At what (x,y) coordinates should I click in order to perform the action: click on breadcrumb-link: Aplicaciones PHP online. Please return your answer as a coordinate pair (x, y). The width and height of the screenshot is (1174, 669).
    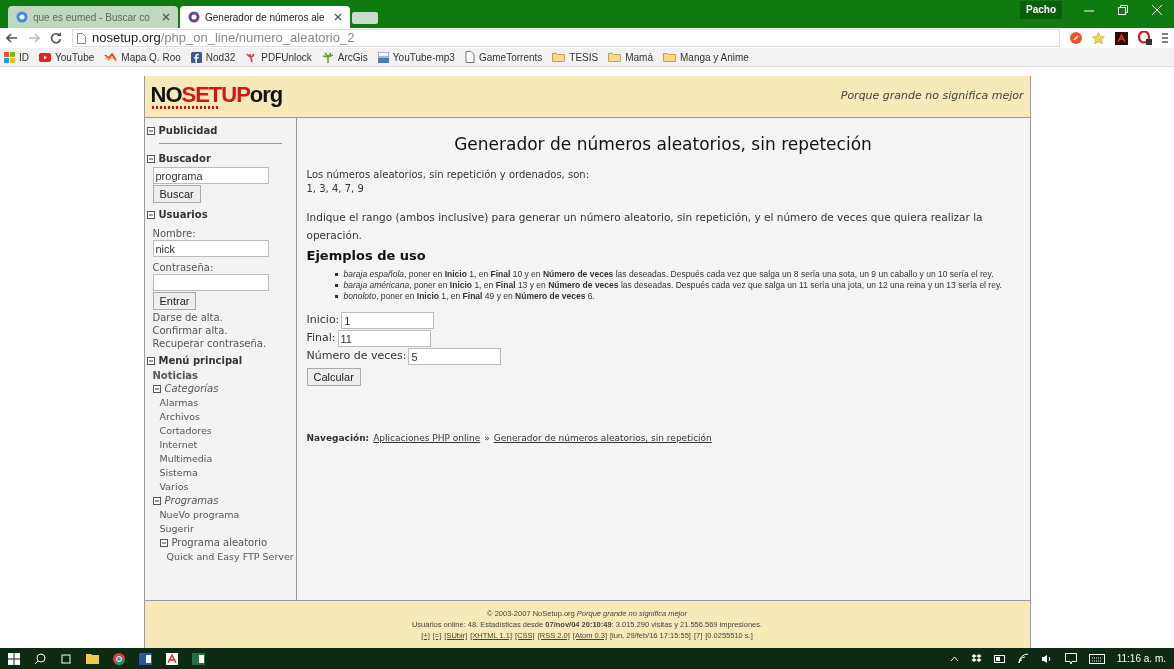
    Looking at the image, I should click on (427, 439).